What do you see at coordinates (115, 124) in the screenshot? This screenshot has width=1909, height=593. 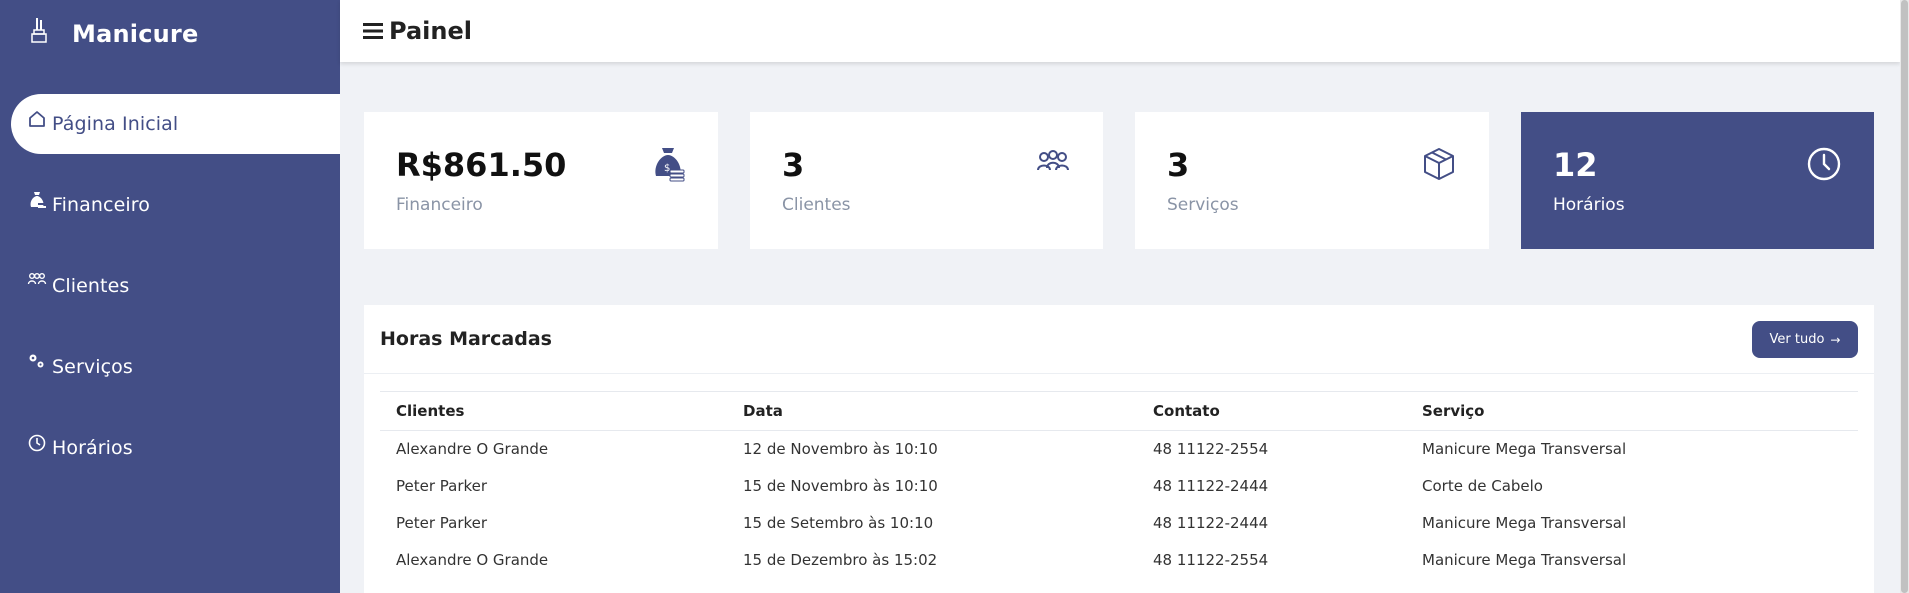 I see `sidebar-item-label: Página Inicial` at bounding box center [115, 124].